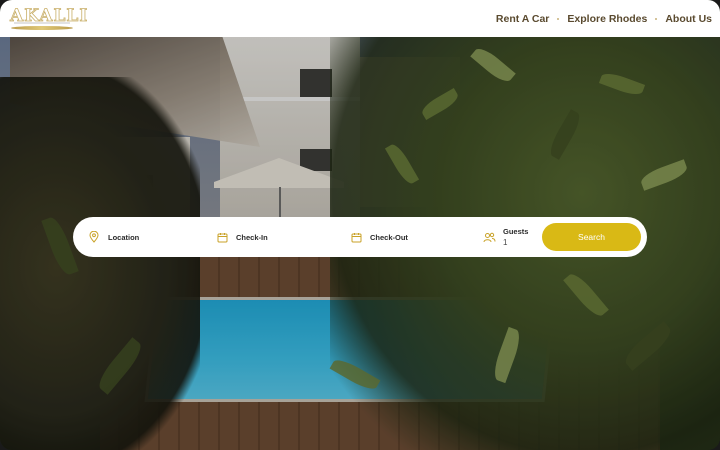  I want to click on guests-label: Guests, so click(516, 231).